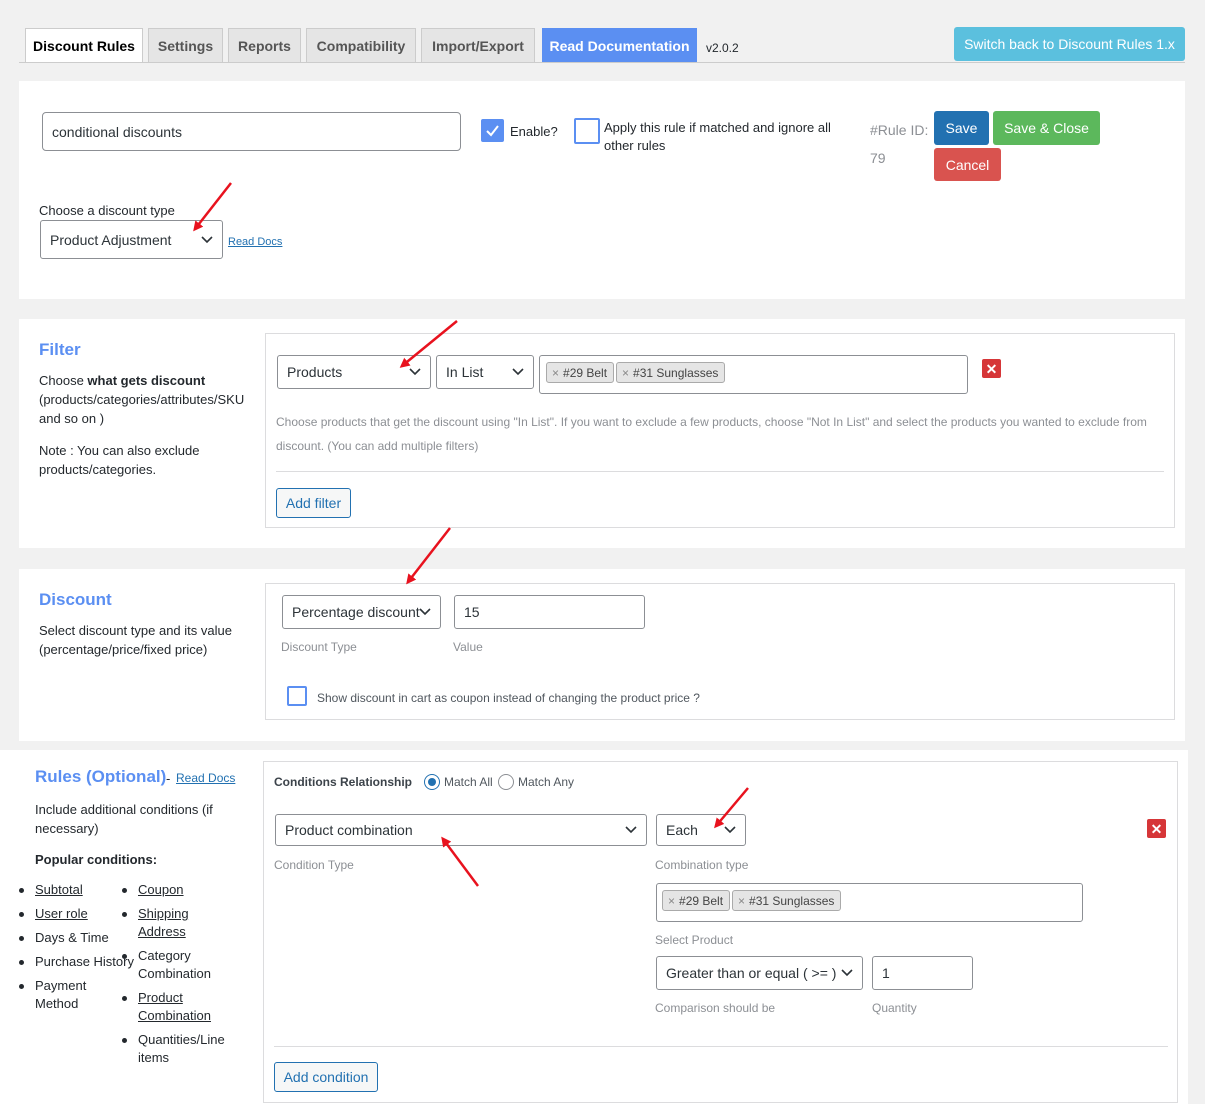 The height and width of the screenshot is (1104, 1205). I want to click on discount-type-select: Product Adjustment, so click(131, 239).